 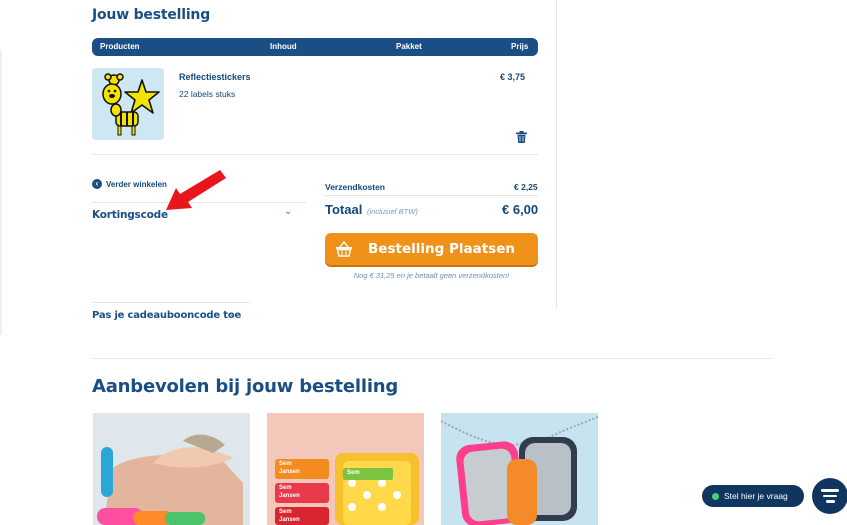 I want to click on total-label: Totaal, so click(x=344, y=209).